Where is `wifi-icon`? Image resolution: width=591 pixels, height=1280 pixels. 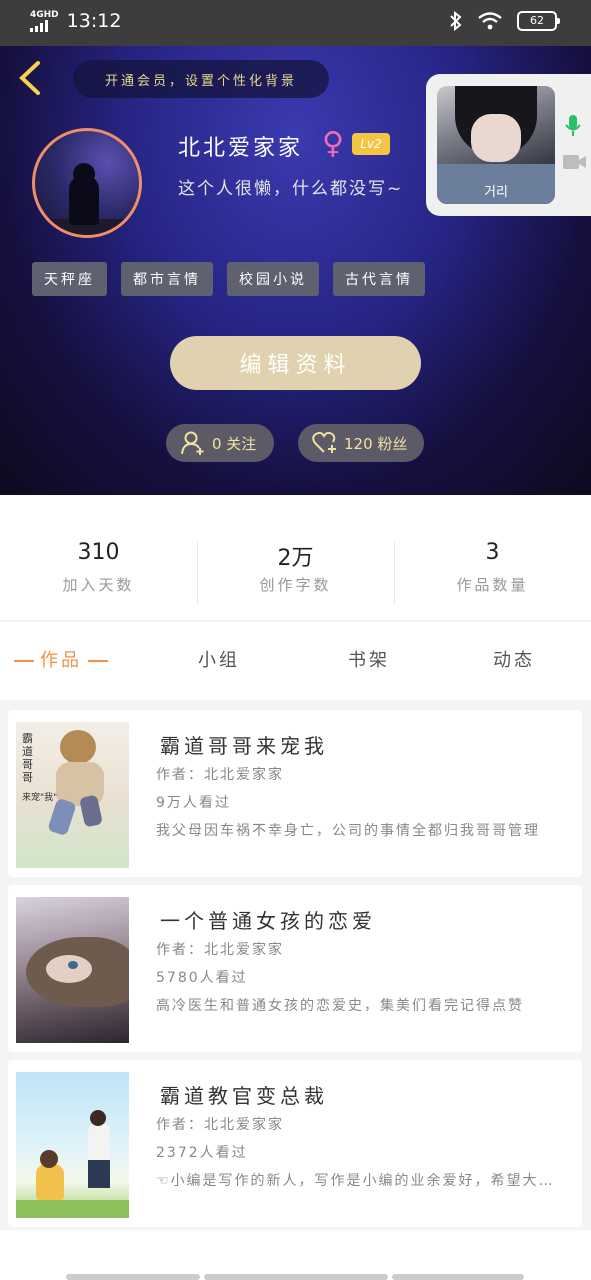
wifi-icon is located at coordinates (490, 21).